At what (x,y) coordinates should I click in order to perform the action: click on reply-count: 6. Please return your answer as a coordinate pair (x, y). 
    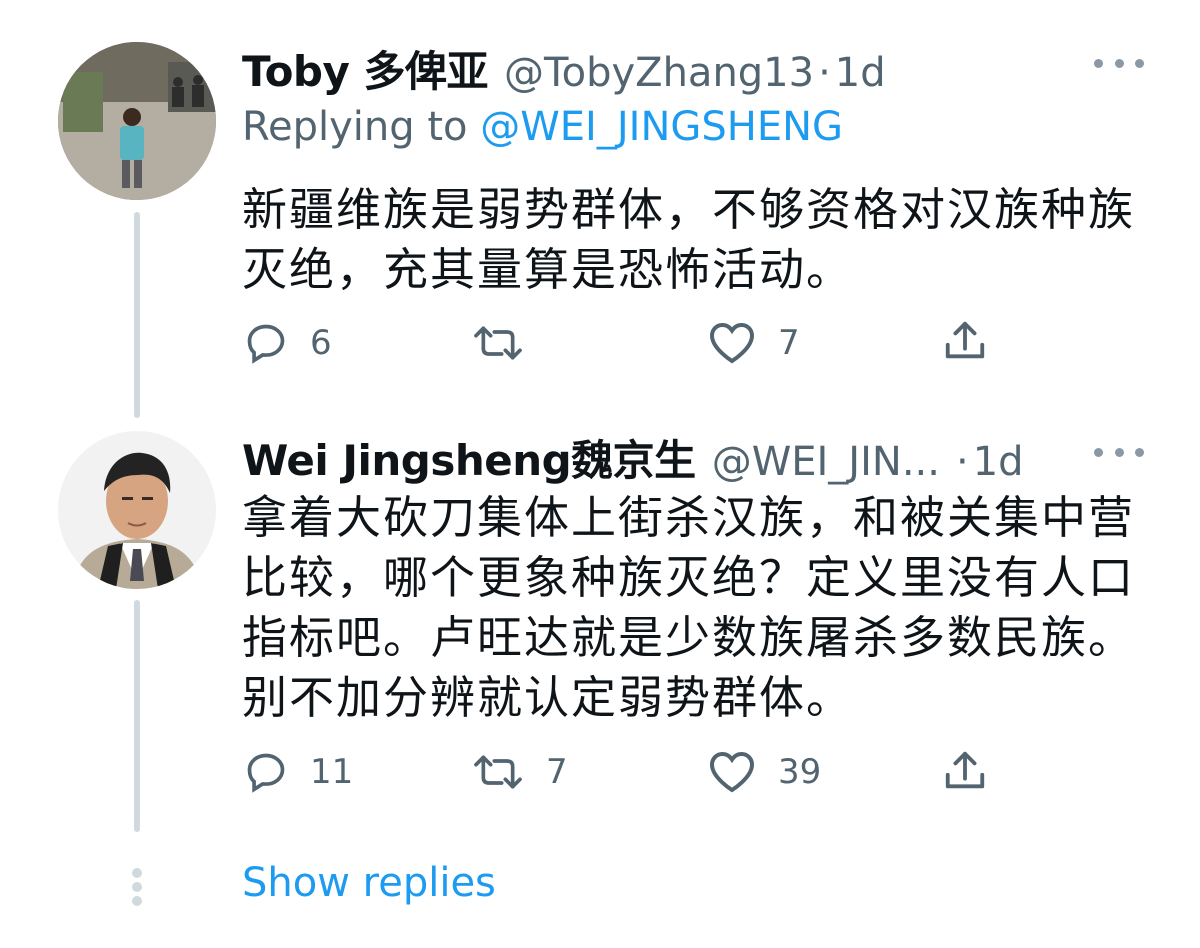
    Looking at the image, I should click on (321, 343).